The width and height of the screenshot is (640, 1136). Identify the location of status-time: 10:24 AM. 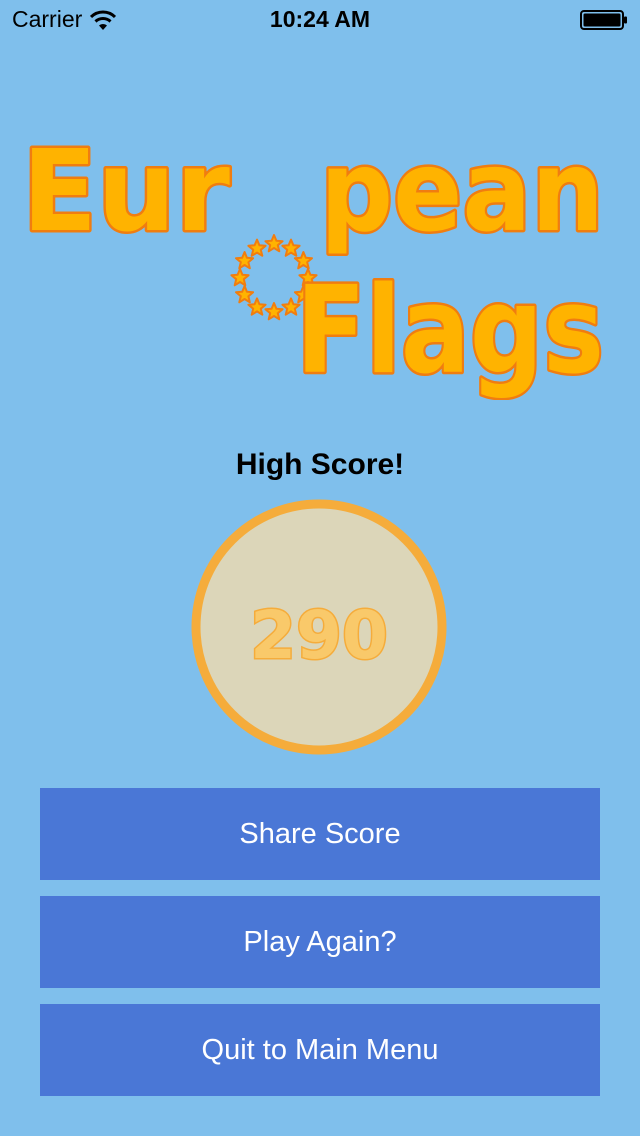
(320, 19).